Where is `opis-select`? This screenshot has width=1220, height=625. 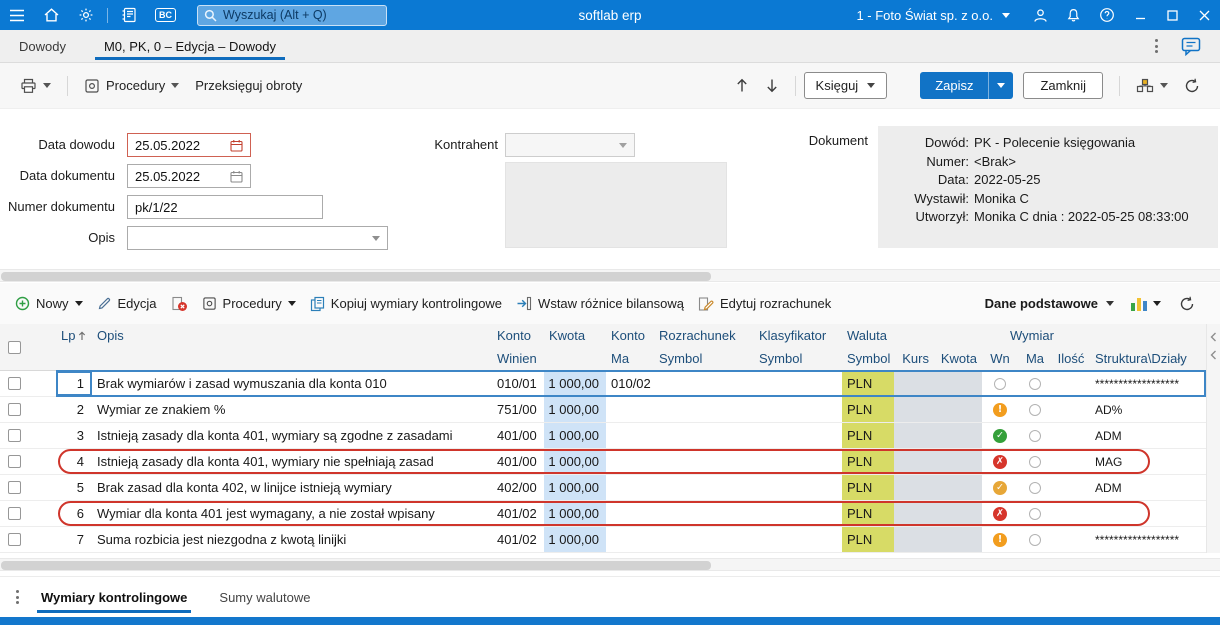 opis-select is located at coordinates (257, 238).